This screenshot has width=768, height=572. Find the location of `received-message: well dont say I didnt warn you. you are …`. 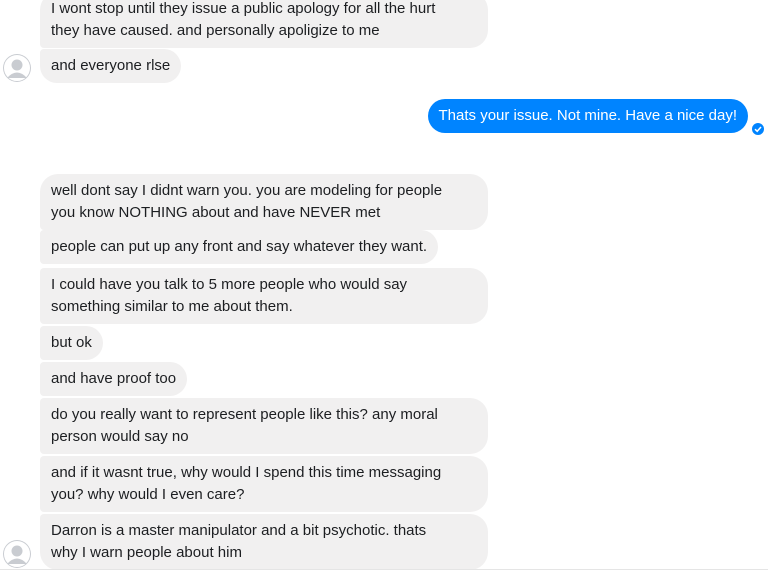

received-message: well dont say I didnt warn you. you are … is located at coordinates (264, 202).